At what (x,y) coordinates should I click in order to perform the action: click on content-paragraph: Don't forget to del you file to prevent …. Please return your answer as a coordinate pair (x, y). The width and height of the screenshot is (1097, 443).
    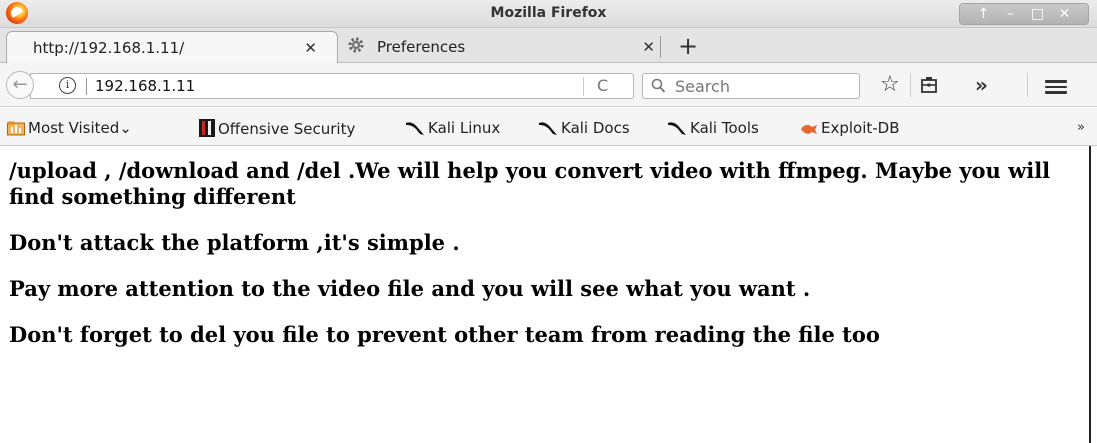
    Looking at the image, I should click on (444, 334).